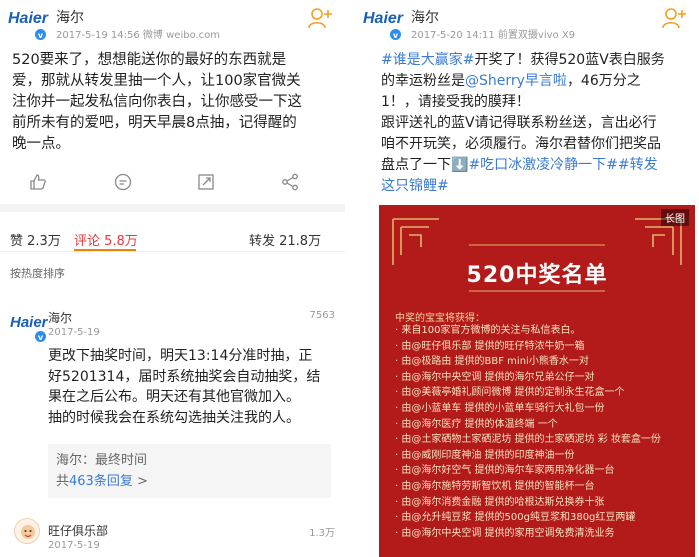 This screenshot has height=557, width=699. What do you see at coordinates (123, 182) in the screenshot?
I see `comment-icon` at bounding box center [123, 182].